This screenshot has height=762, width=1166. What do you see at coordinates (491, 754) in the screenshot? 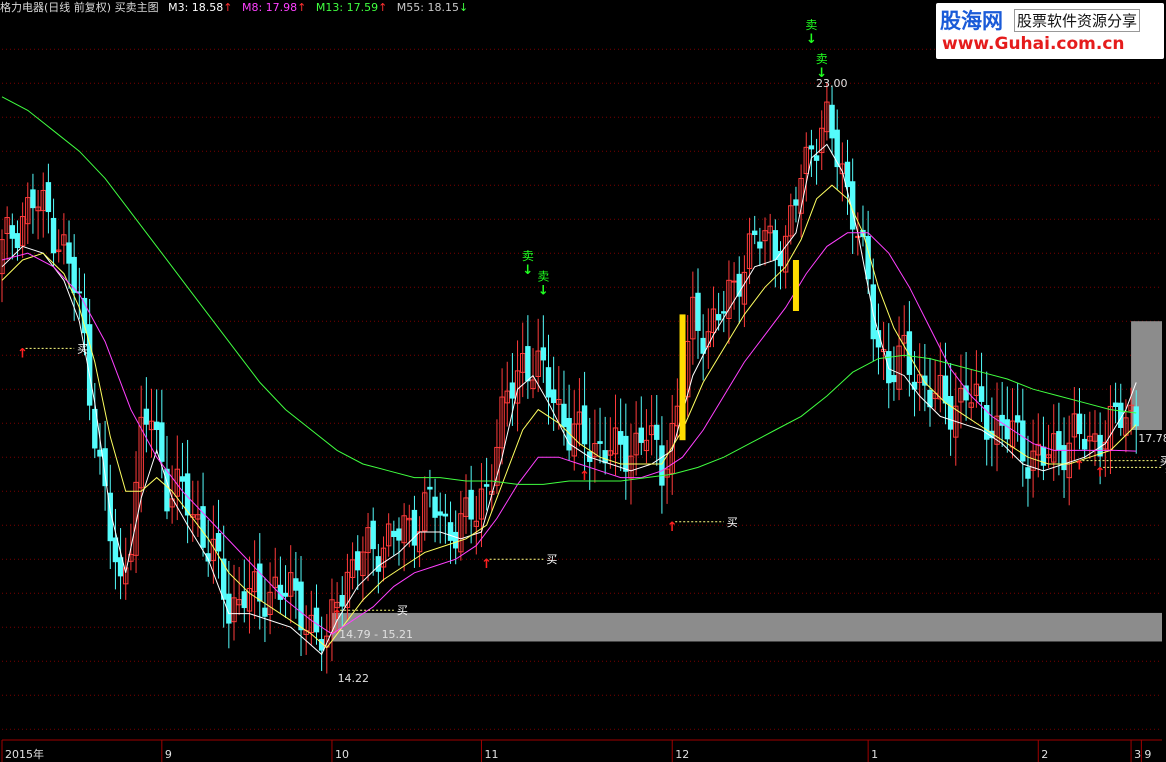
I see `x-tick-label: 11` at bounding box center [491, 754].